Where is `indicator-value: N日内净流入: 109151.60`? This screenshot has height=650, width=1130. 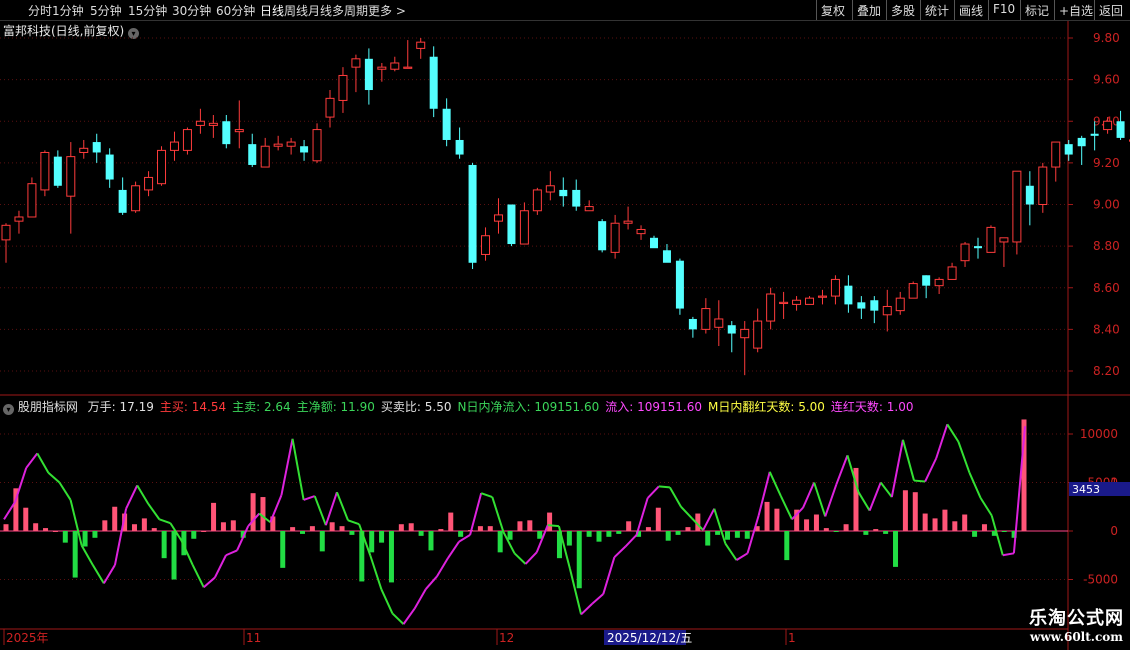
indicator-value: N日内净流入: 109151.60 is located at coordinates (528, 407).